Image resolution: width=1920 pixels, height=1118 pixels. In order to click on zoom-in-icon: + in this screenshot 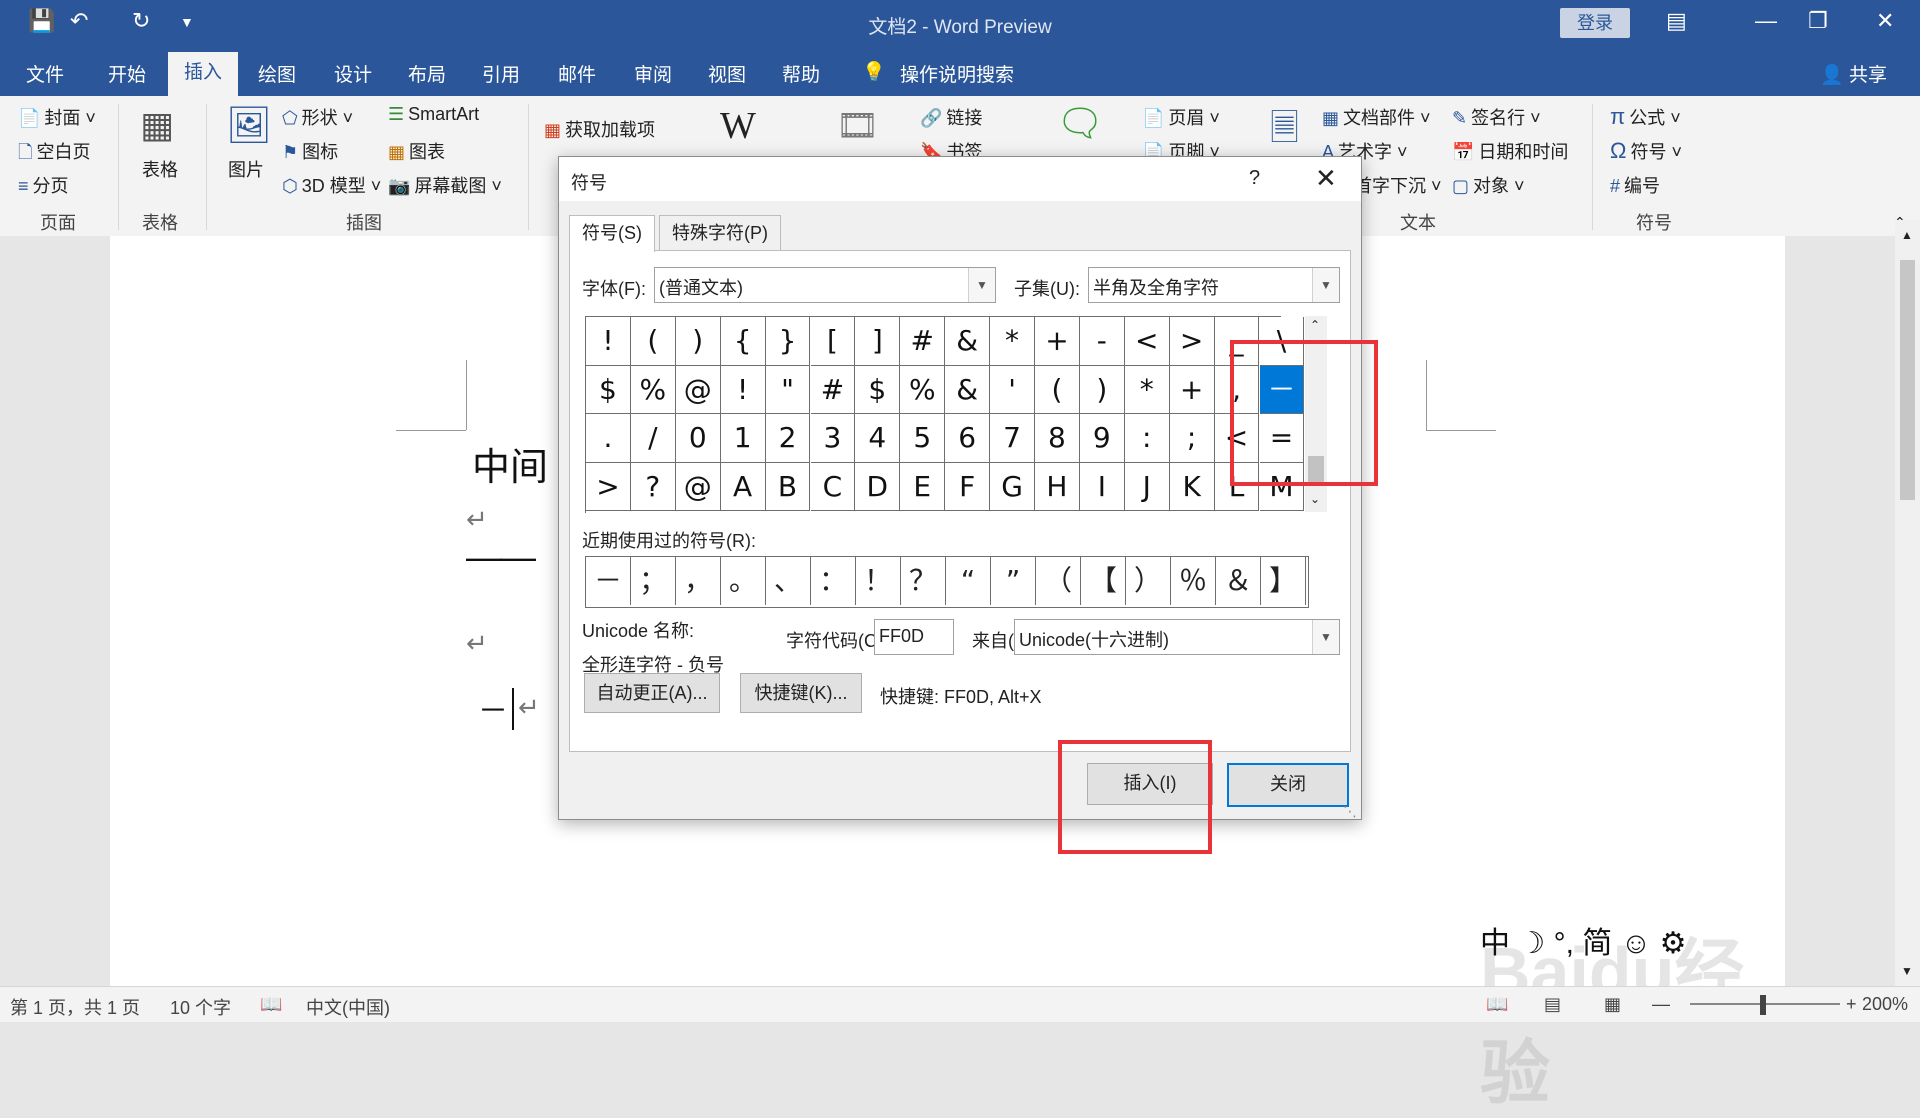, I will do `click(1851, 1004)`.